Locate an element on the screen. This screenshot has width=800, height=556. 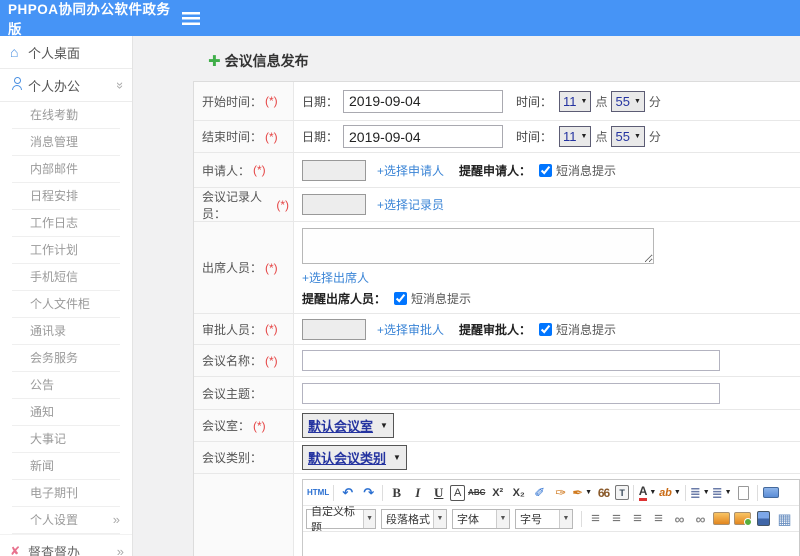
attendees-label: 出席人员： (*) is located at coordinates (244, 267).